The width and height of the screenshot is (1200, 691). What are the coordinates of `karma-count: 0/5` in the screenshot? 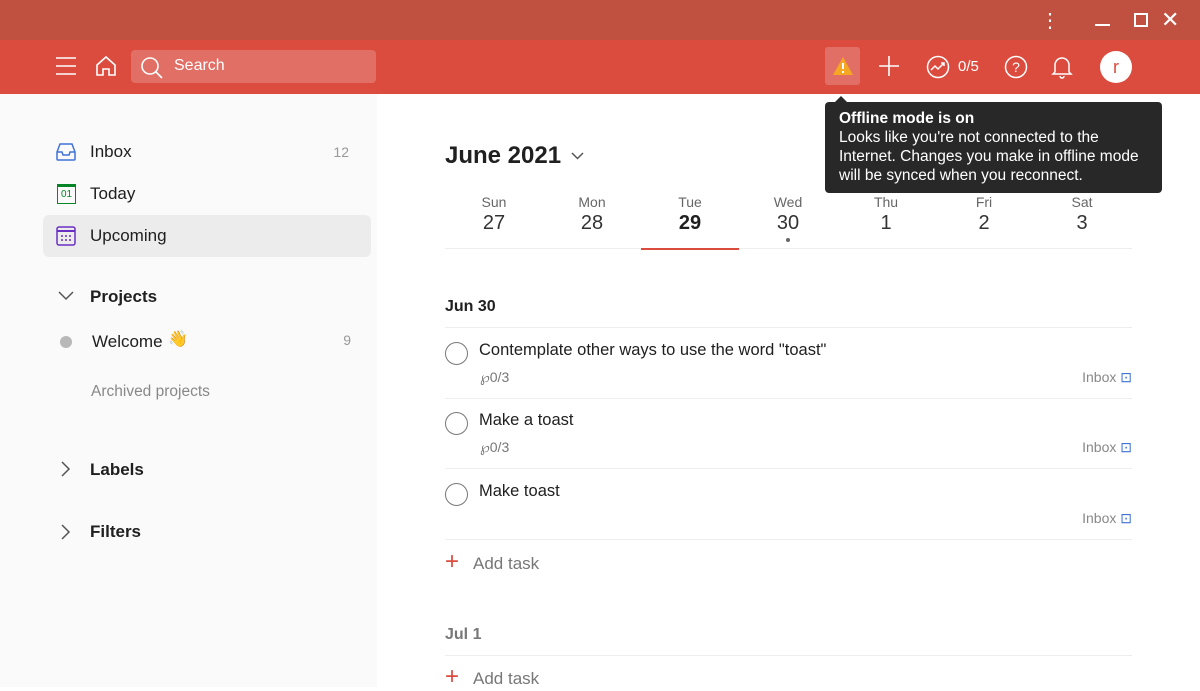 It's located at (968, 66).